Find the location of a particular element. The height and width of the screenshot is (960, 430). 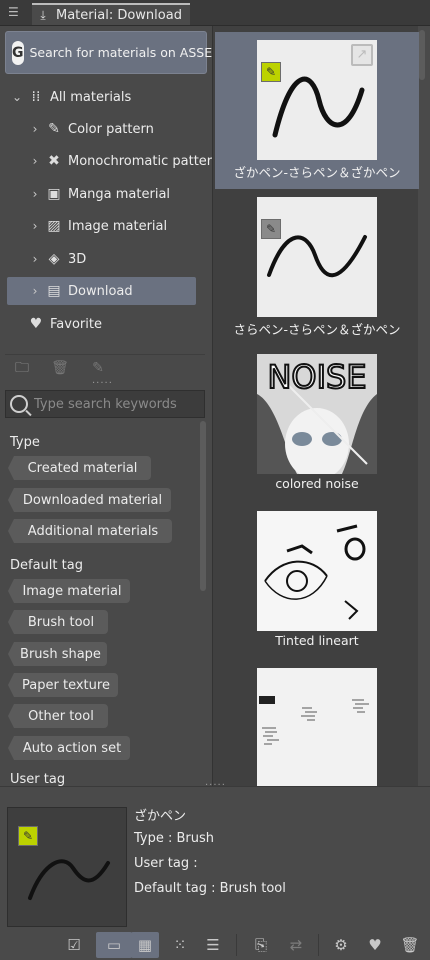

tag-image-material: Image material is located at coordinates (69, 591).